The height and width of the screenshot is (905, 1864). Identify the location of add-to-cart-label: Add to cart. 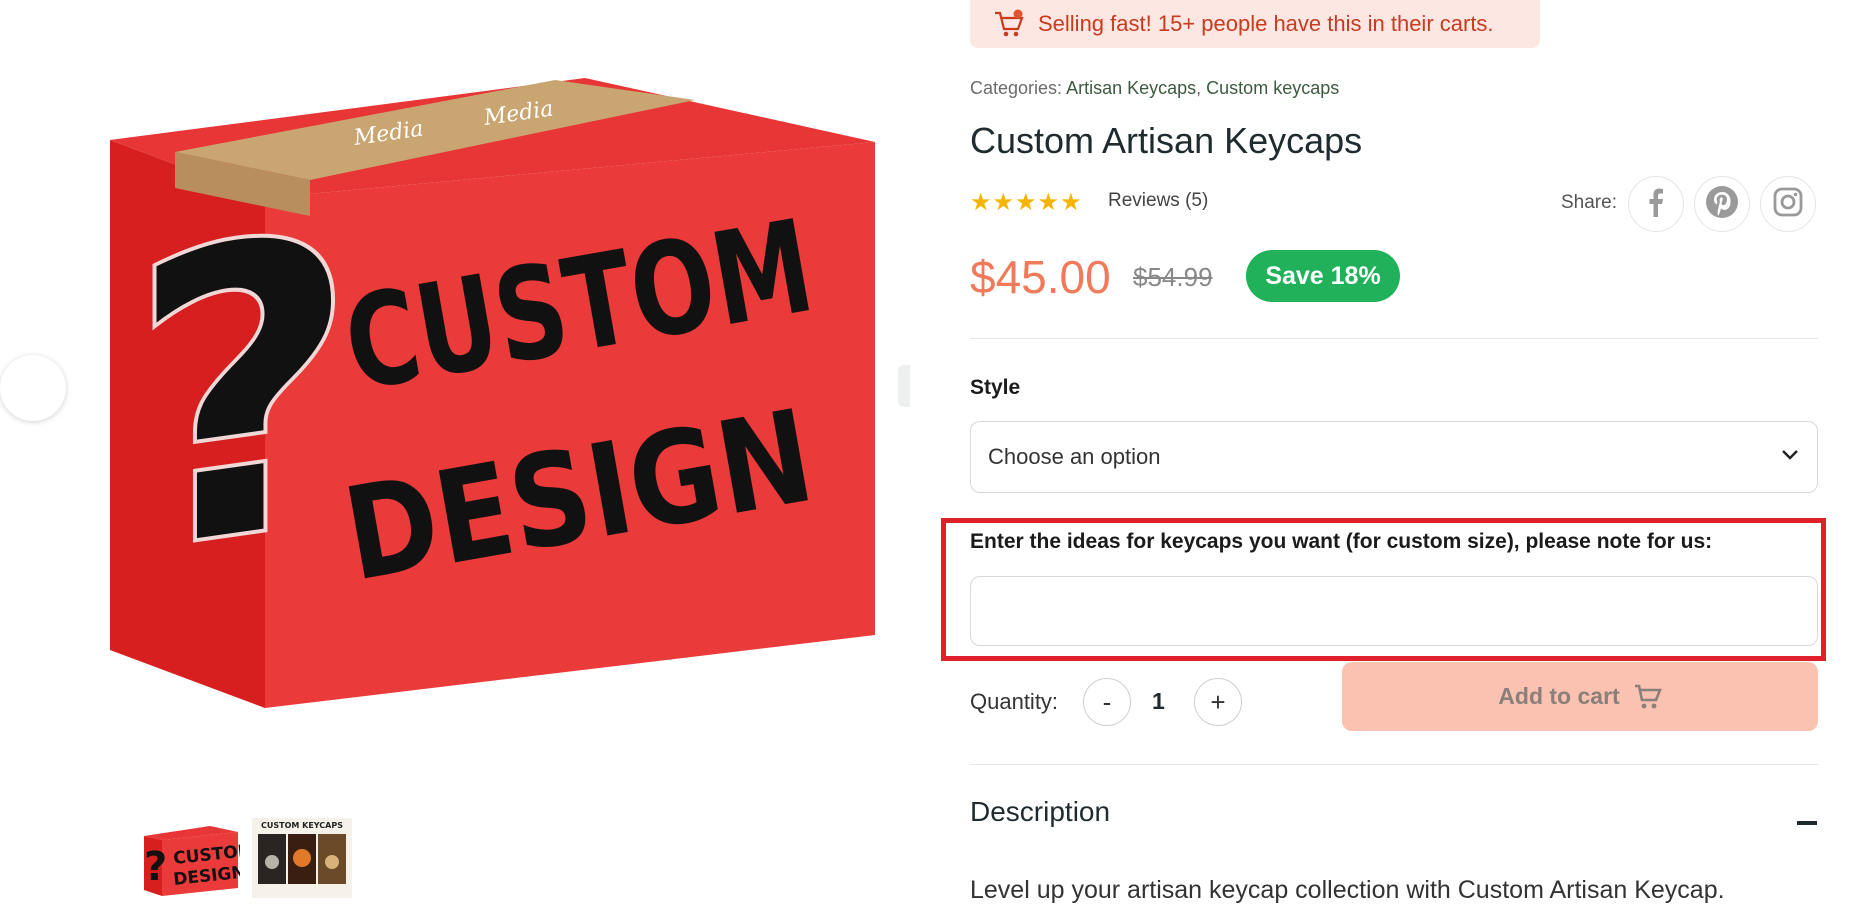
(1559, 696).